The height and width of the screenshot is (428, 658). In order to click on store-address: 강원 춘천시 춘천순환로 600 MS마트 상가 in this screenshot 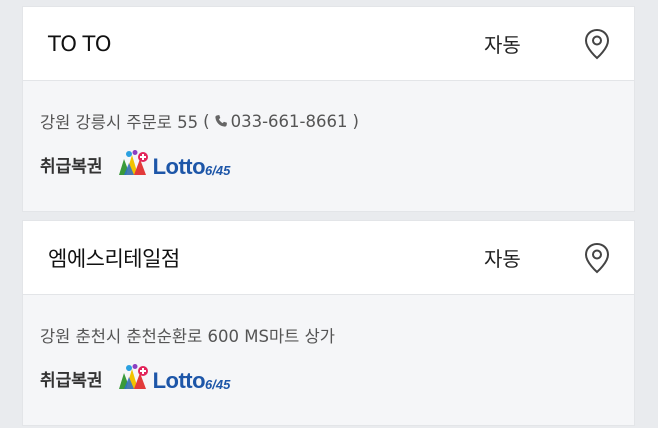, I will do `click(187, 336)`.